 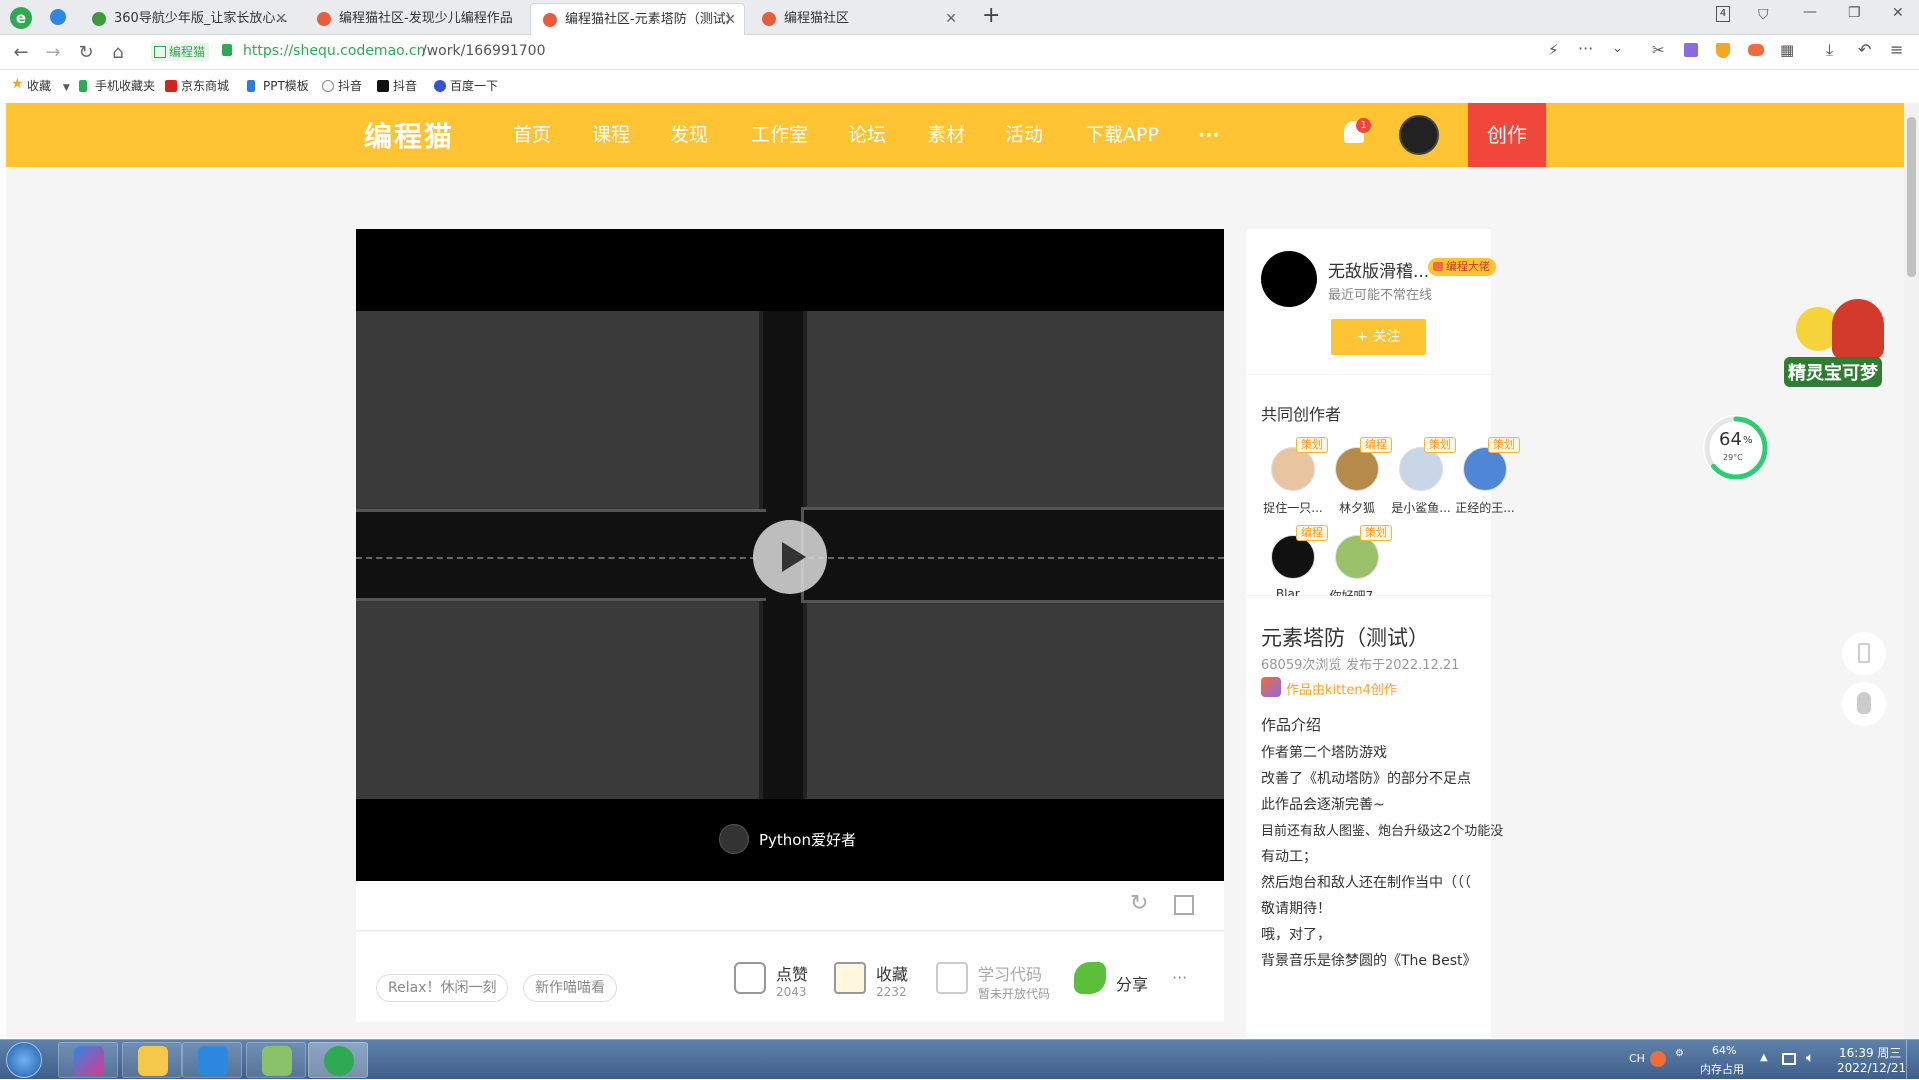 I want to click on nav-discover: 发现, so click(x=689, y=135).